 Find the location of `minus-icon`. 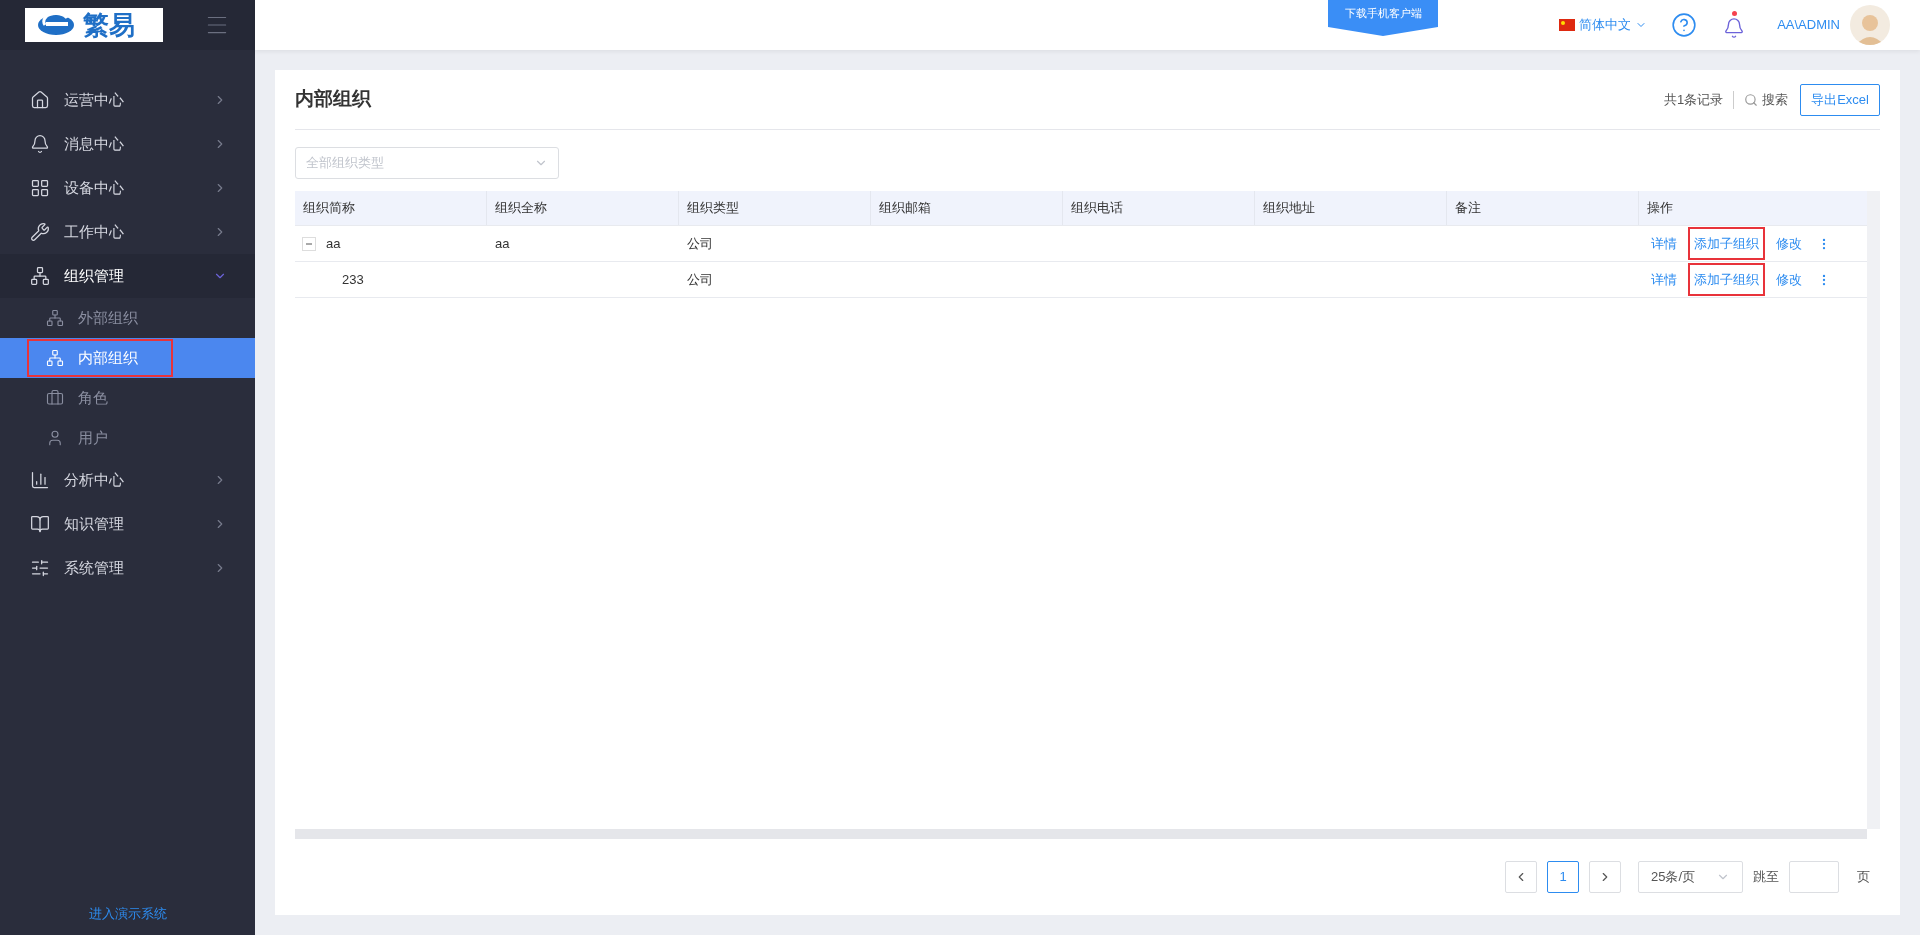

minus-icon is located at coordinates (309, 243).